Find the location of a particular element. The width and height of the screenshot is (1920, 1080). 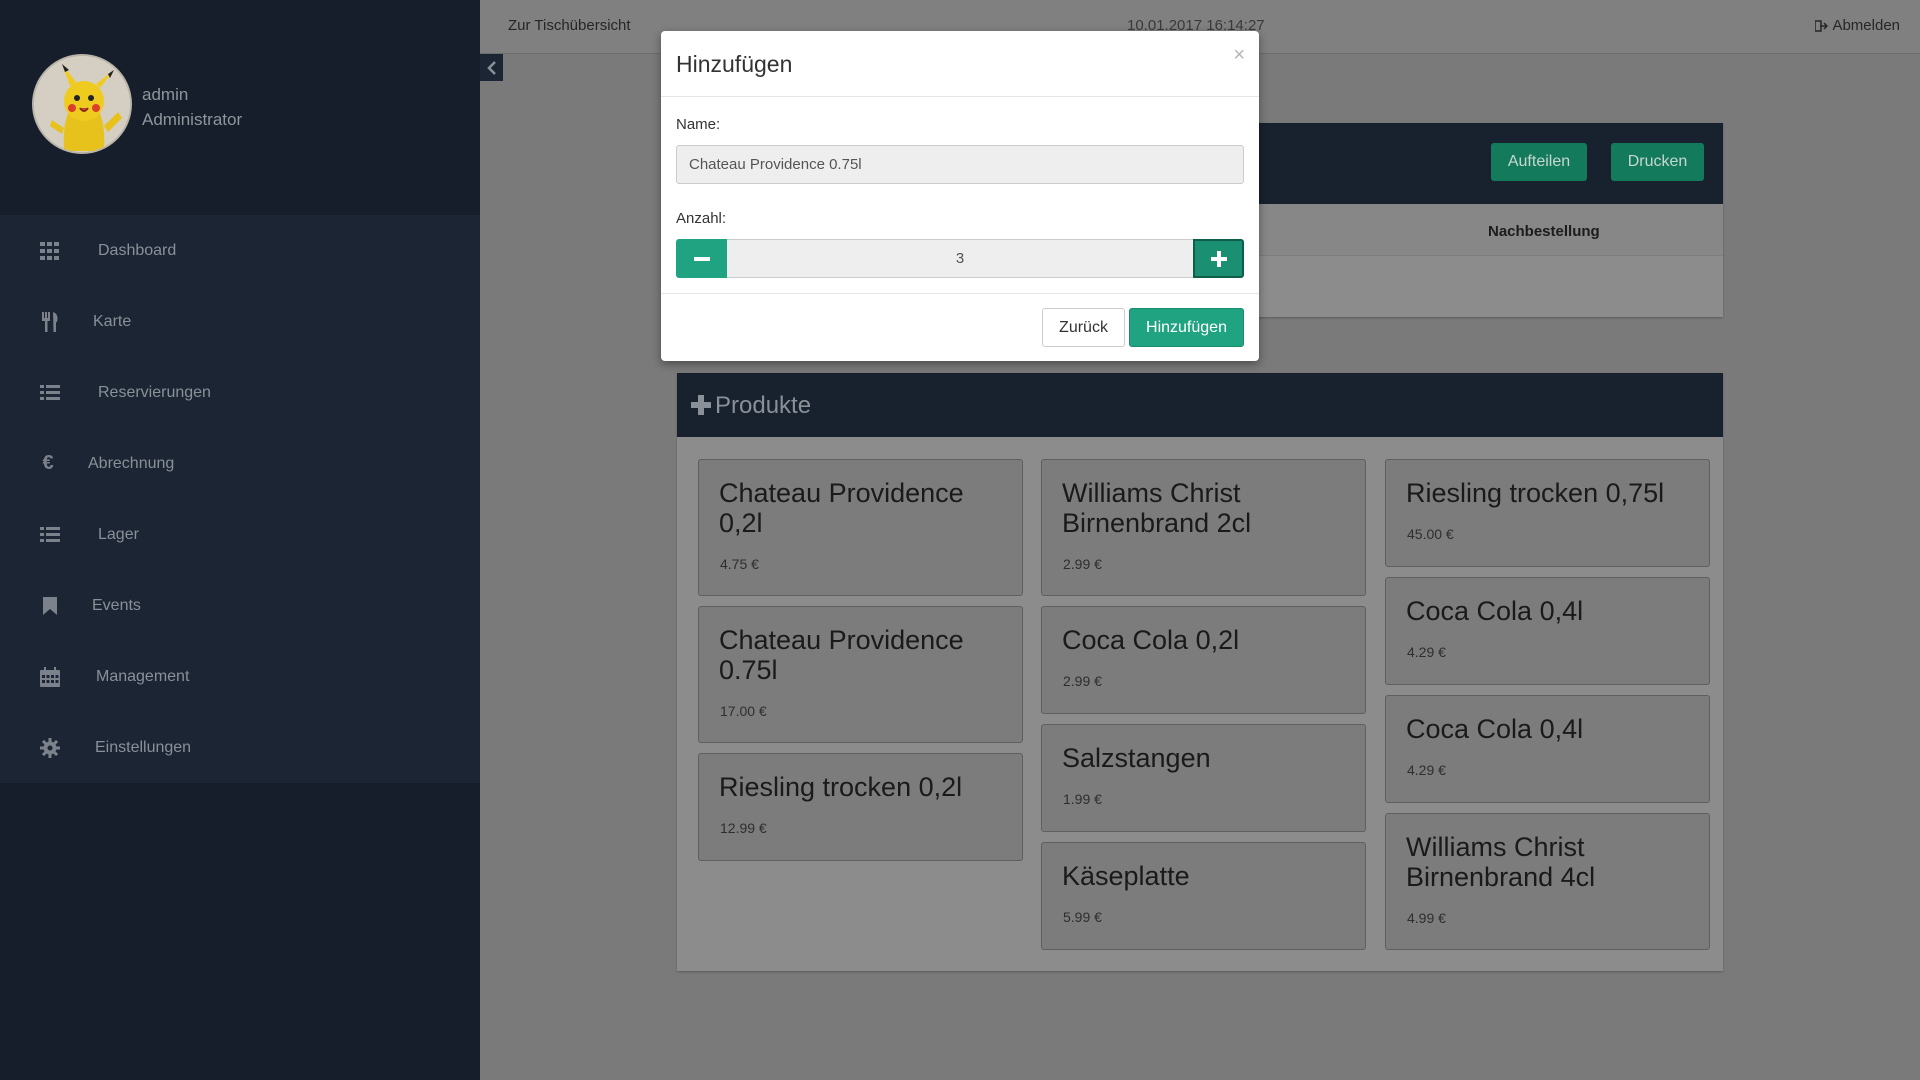

user-name: admin is located at coordinates (165, 94).